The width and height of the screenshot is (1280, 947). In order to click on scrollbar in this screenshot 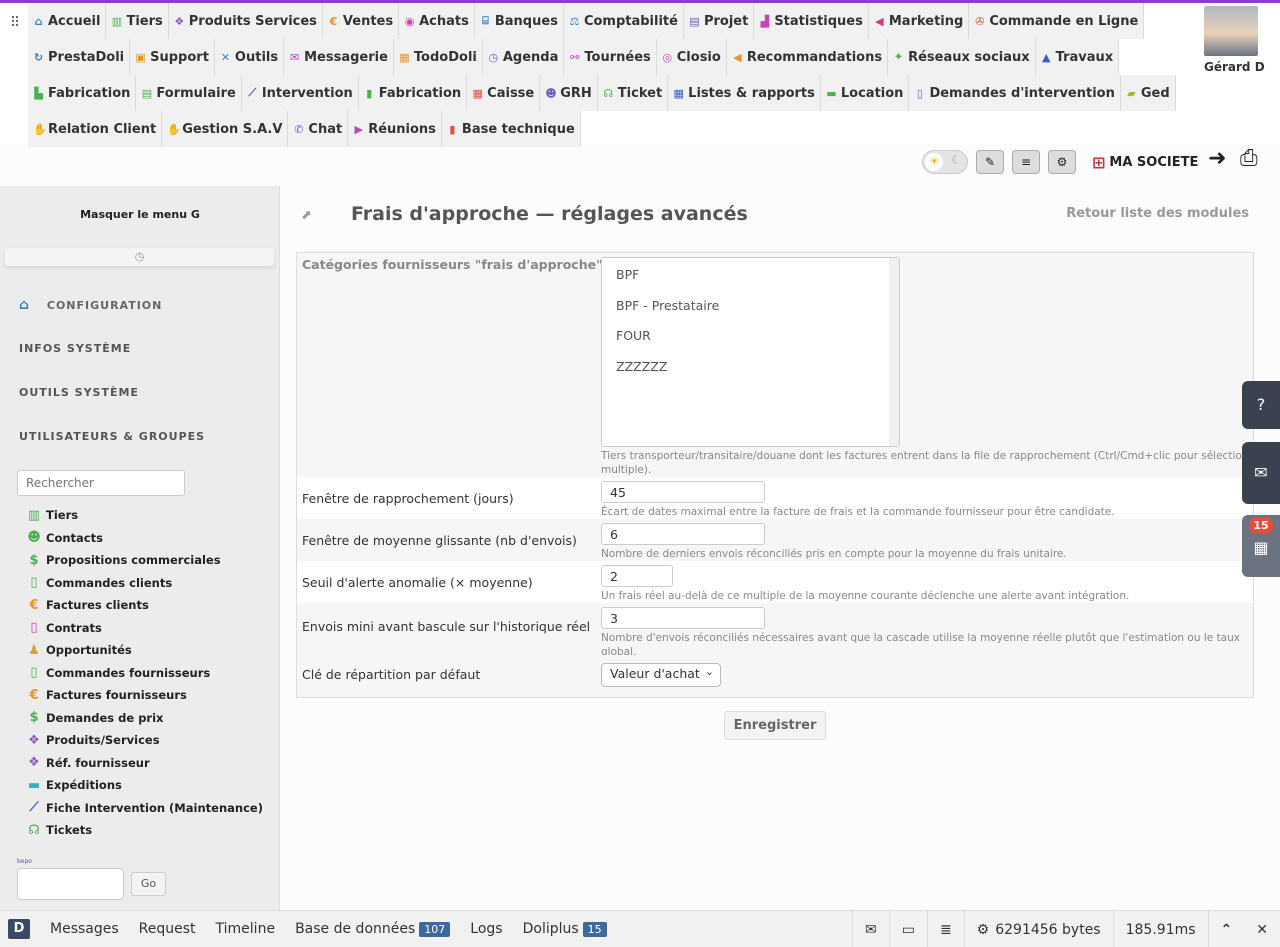, I will do `click(894, 352)`.